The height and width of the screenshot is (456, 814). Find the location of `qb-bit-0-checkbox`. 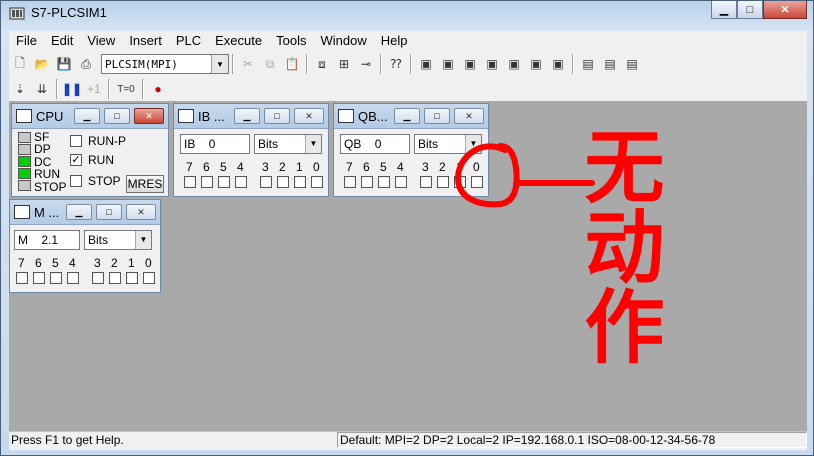

qb-bit-0-checkbox is located at coordinates (477, 182).